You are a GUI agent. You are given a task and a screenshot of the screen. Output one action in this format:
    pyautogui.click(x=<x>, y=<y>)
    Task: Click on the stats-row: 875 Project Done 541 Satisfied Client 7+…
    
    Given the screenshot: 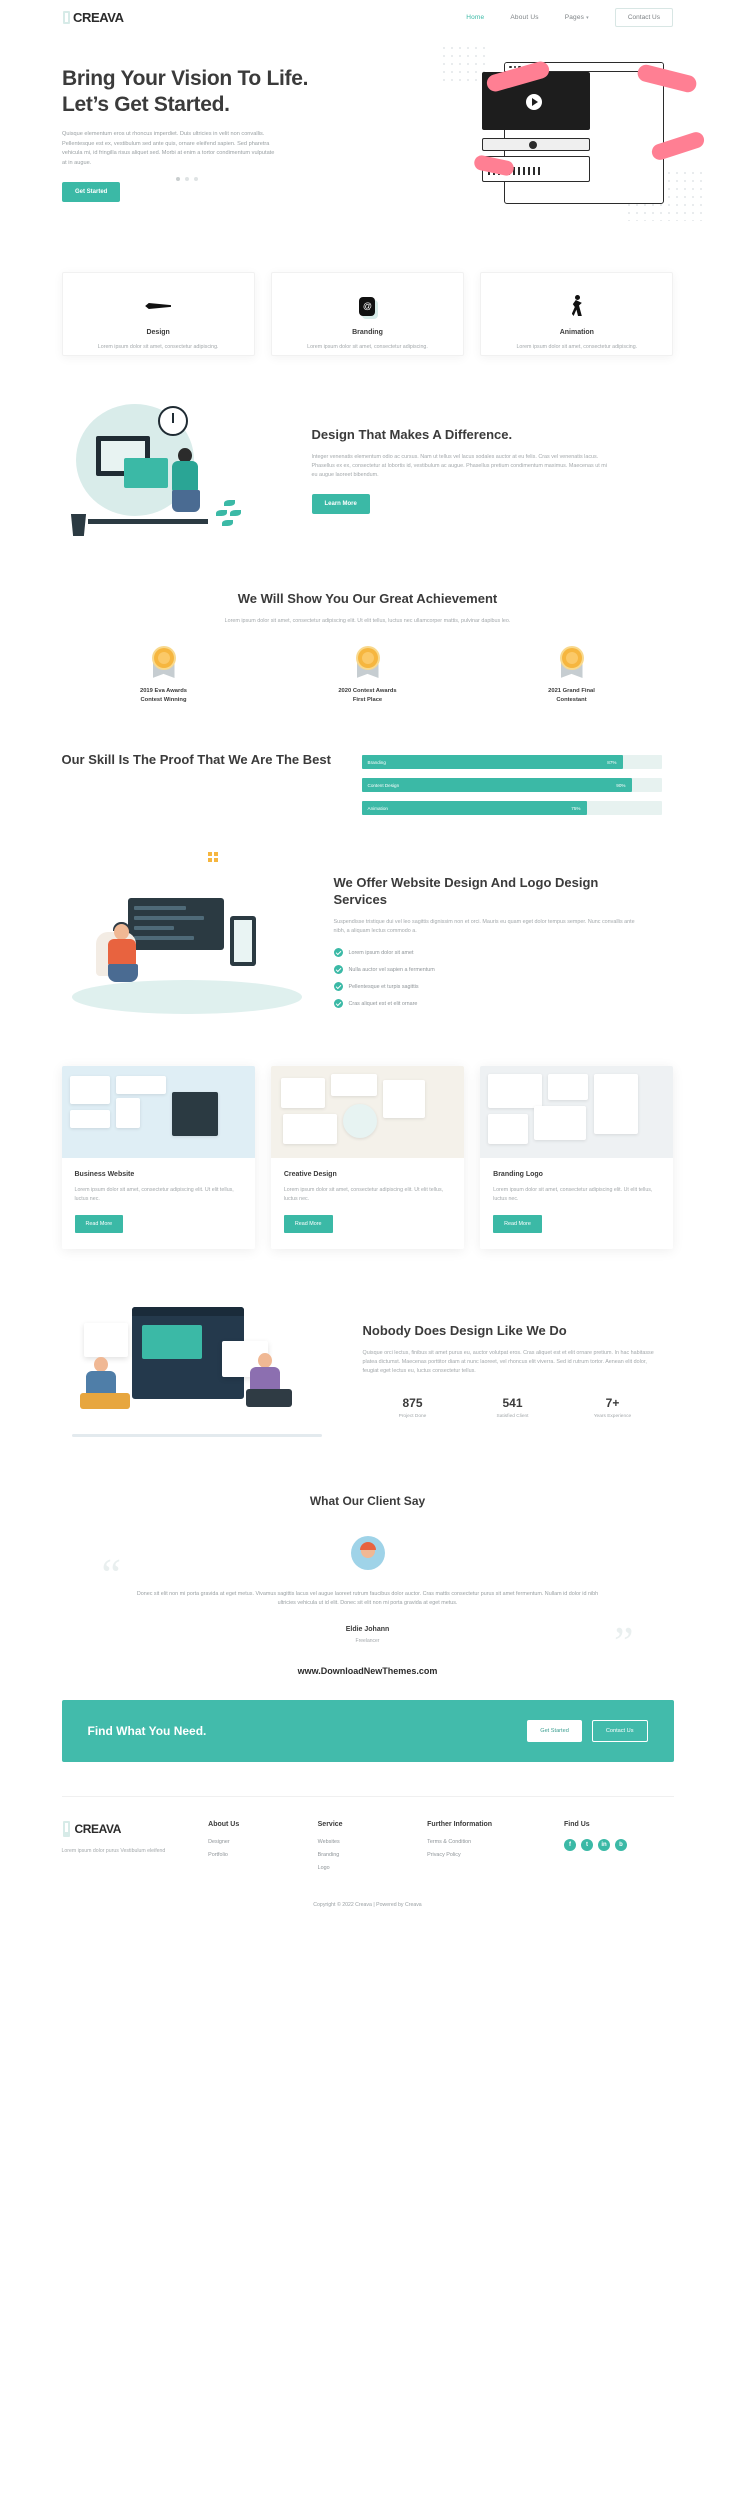 What is the action you would take?
    pyautogui.click(x=513, y=1407)
    